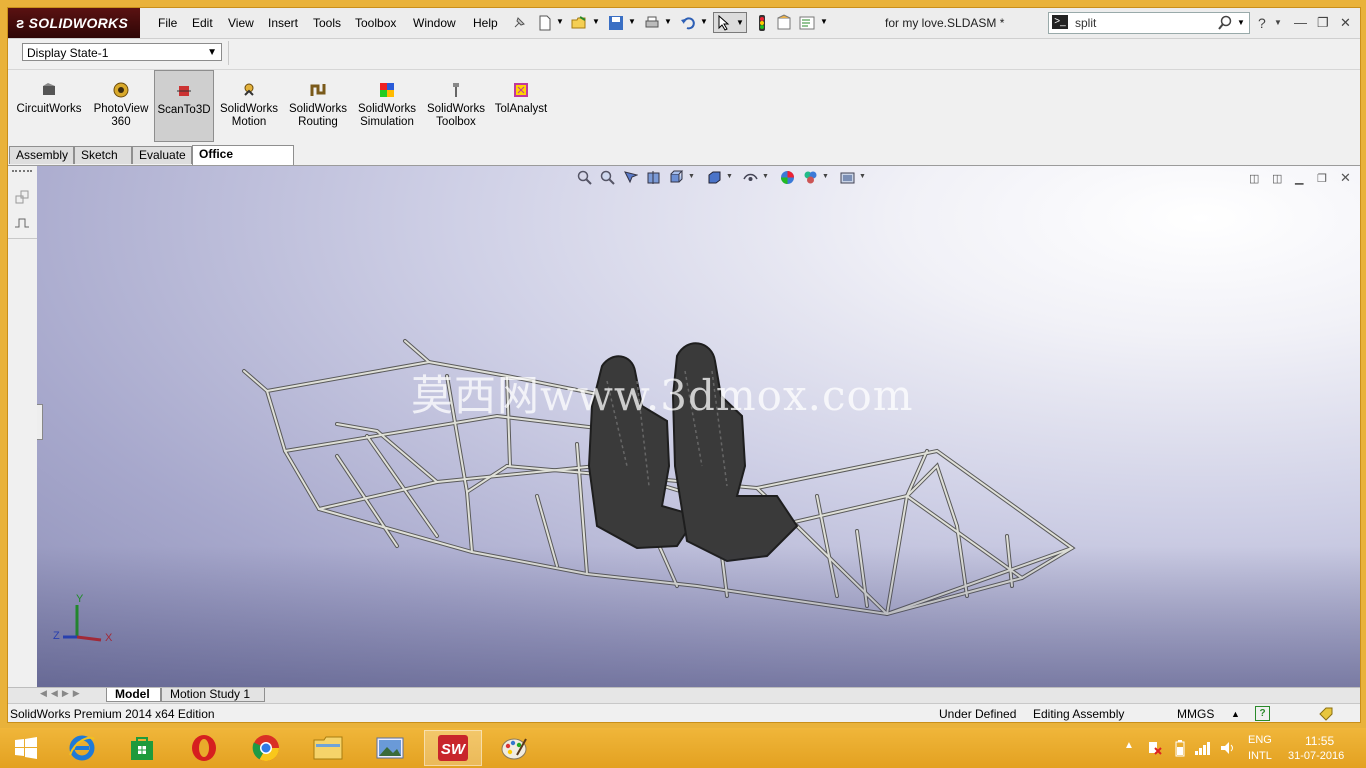 This screenshot has height=768, width=1366. I want to click on document-title: for my love.SLDASM *, so click(945, 23).